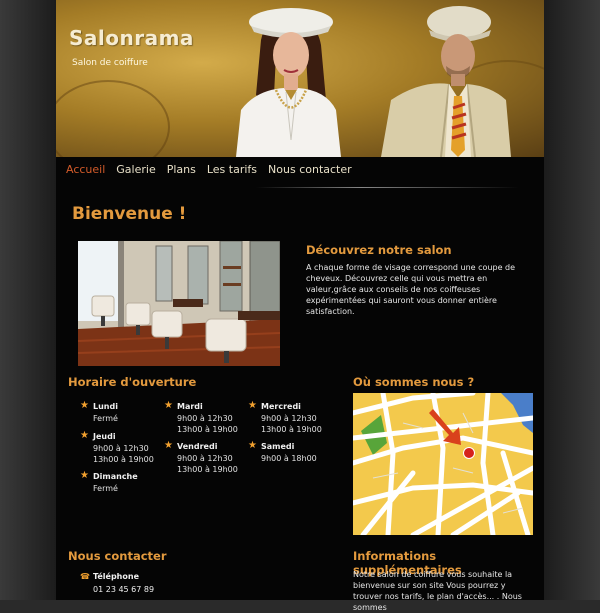  Describe the element at coordinates (28, 300) in the screenshot. I see `page-left-edge` at that location.